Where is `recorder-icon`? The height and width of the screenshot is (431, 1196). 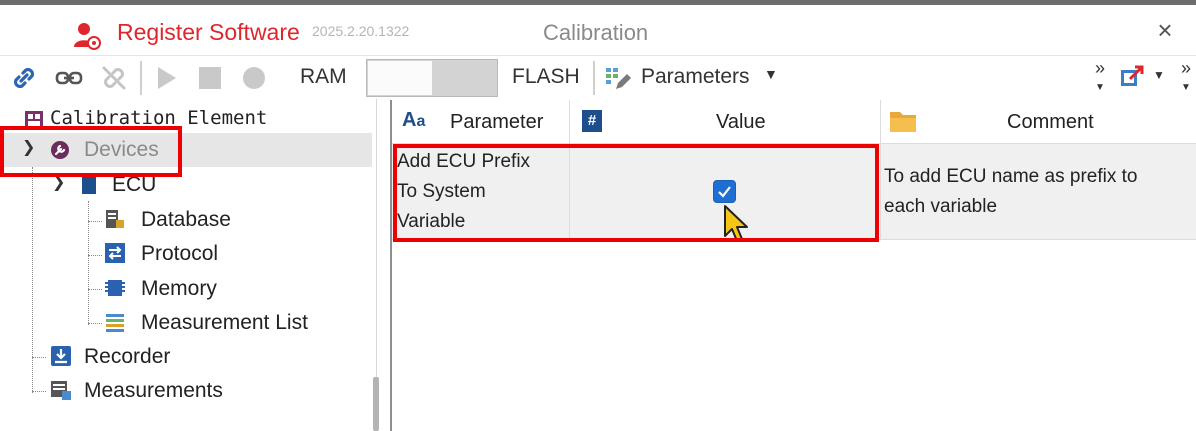 recorder-icon is located at coordinates (61, 356).